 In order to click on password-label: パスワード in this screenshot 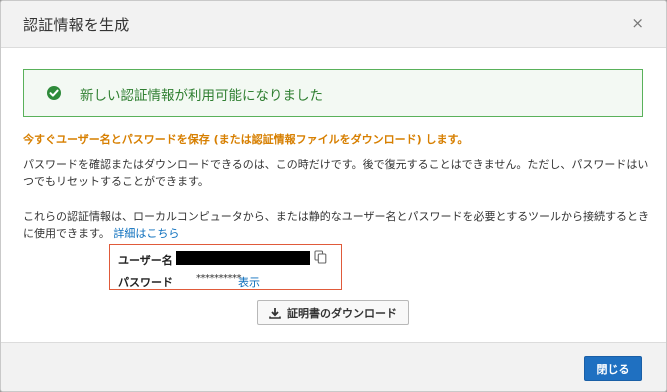, I will do `click(145, 282)`.